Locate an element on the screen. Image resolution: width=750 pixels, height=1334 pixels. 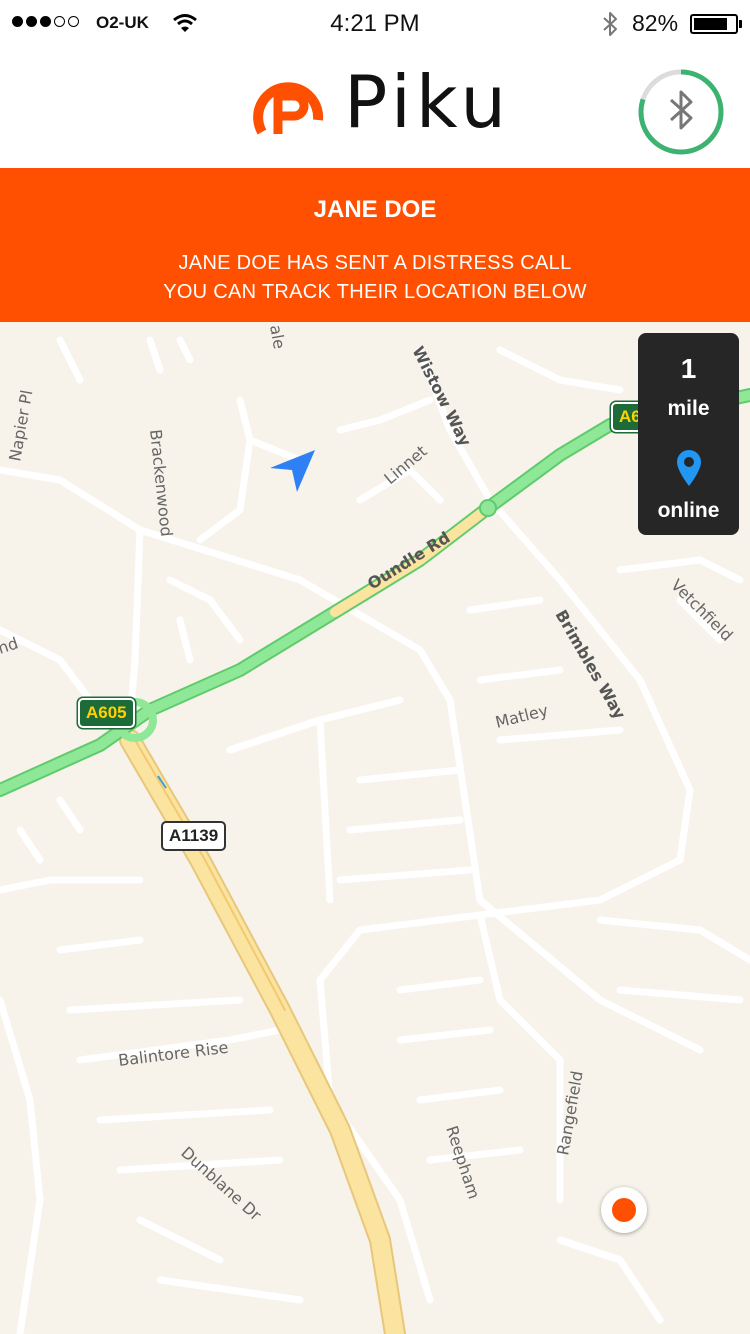
status-bar: O2-UK 4:21 PM 82% is located at coordinates (375, 24).